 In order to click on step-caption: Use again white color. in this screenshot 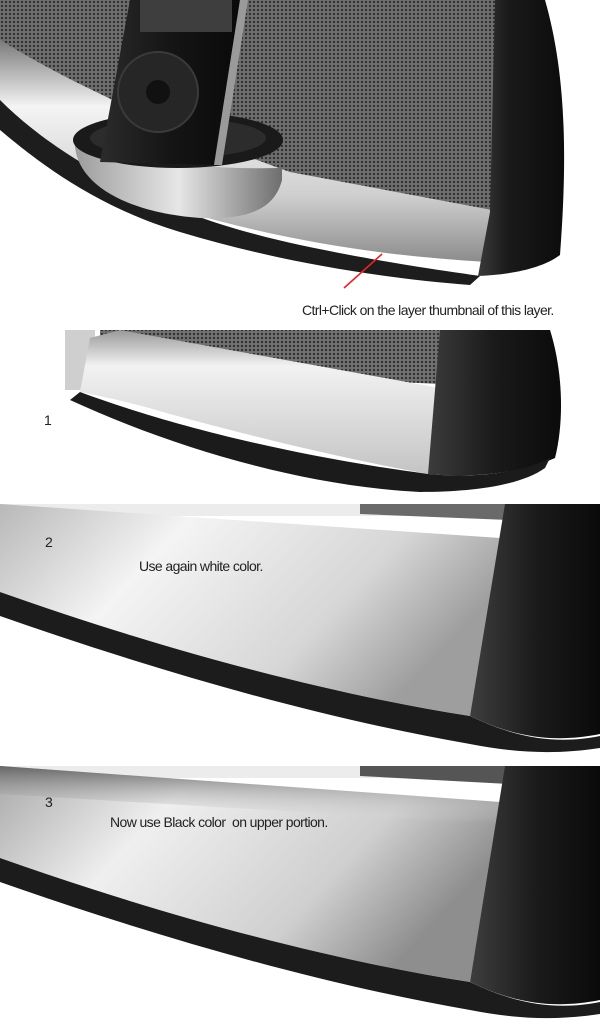, I will do `click(201, 566)`.